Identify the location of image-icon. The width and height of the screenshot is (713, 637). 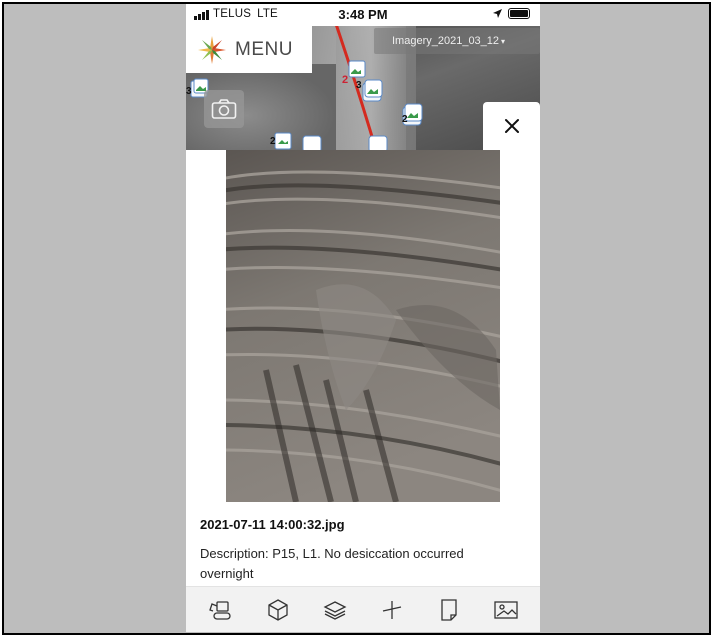
(505, 609).